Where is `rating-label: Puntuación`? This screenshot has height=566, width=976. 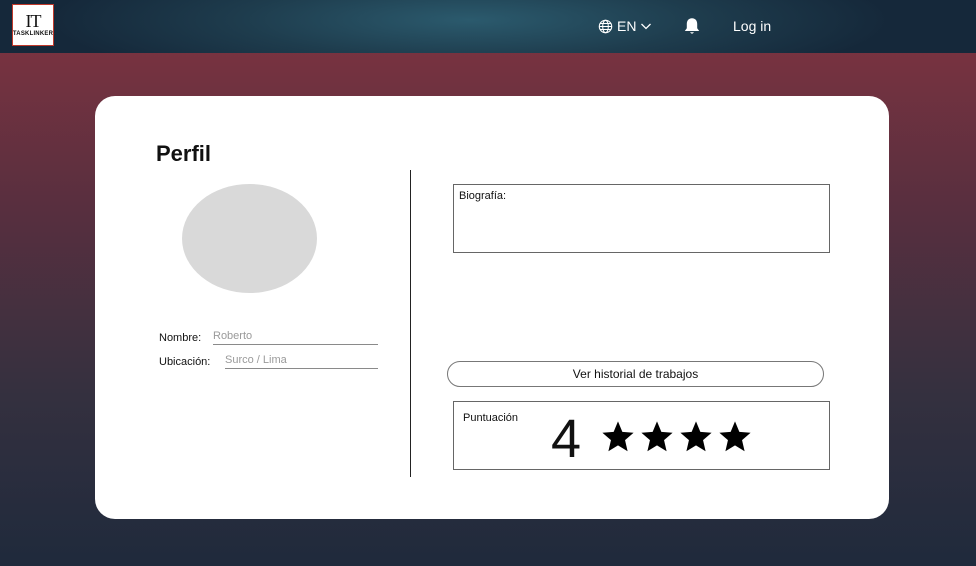
rating-label: Puntuación is located at coordinates (491, 418).